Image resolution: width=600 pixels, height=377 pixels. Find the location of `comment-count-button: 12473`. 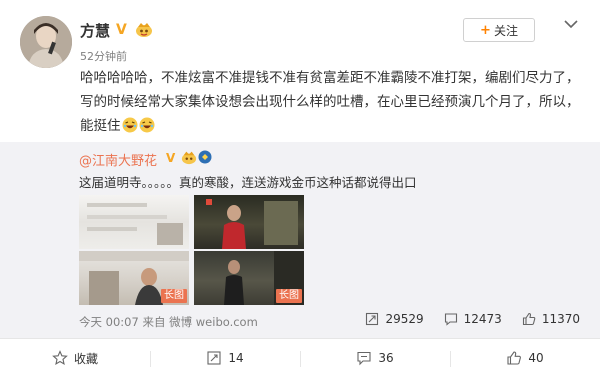

comment-count-button: 12473 is located at coordinates (473, 319).